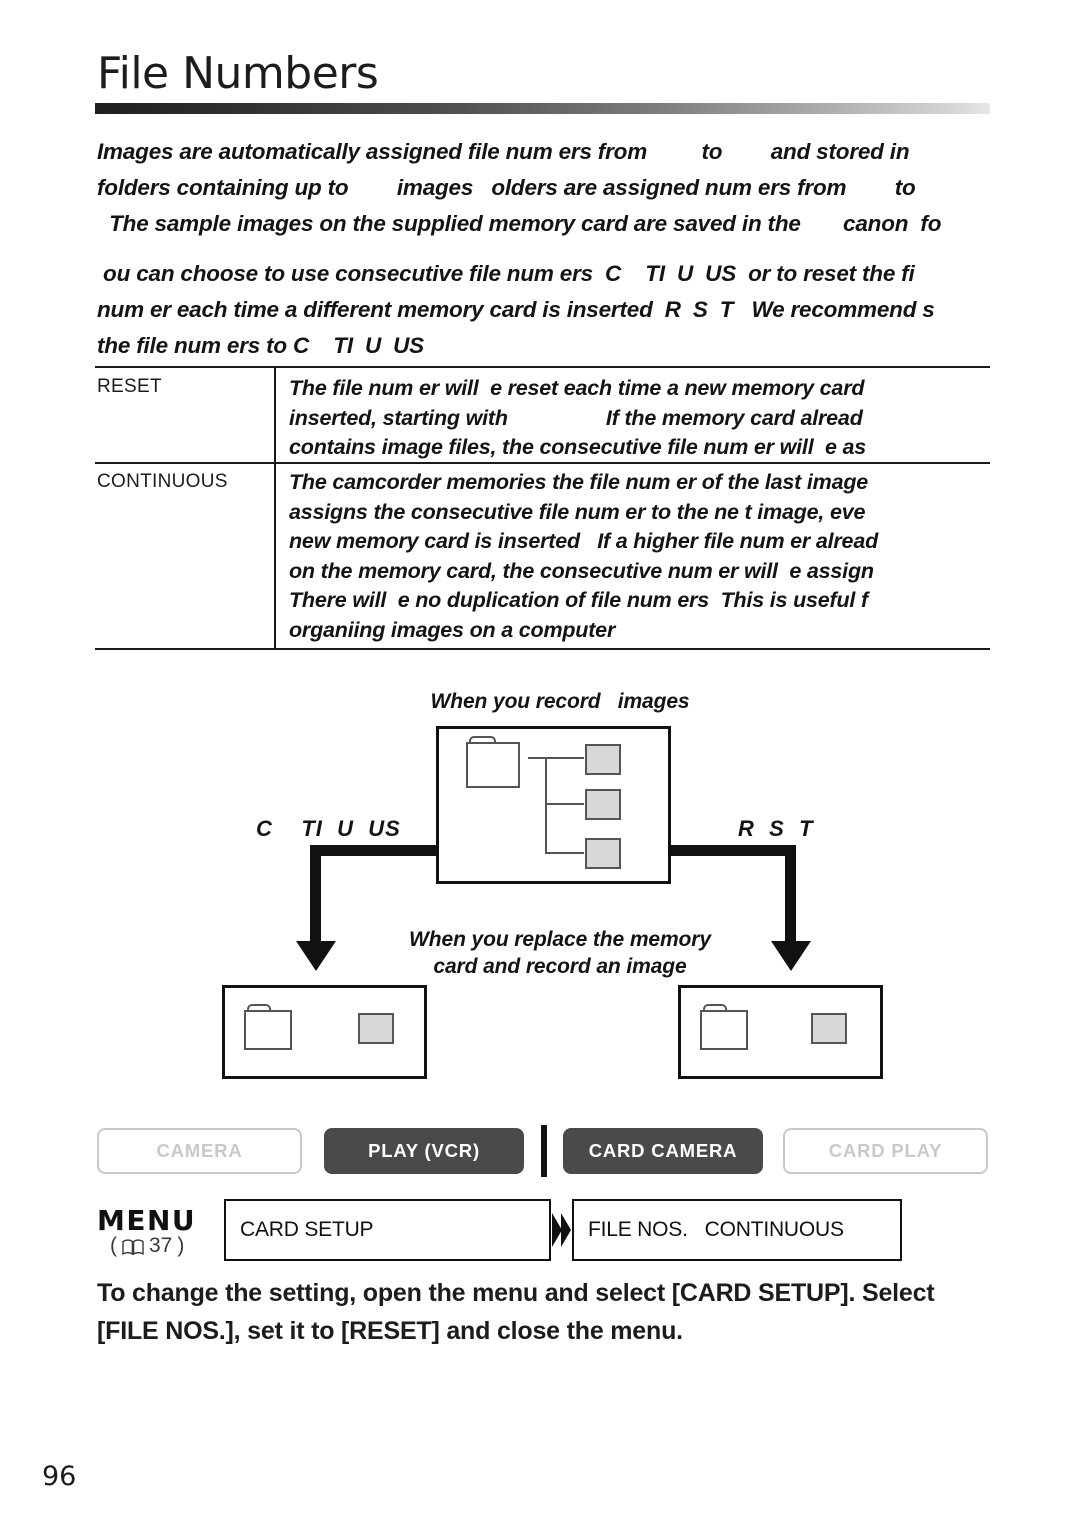 The height and width of the screenshot is (1529, 1080). What do you see at coordinates (885, 1151) in the screenshot?
I see `mode-button-card-play: CARD PLAY` at bounding box center [885, 1151].